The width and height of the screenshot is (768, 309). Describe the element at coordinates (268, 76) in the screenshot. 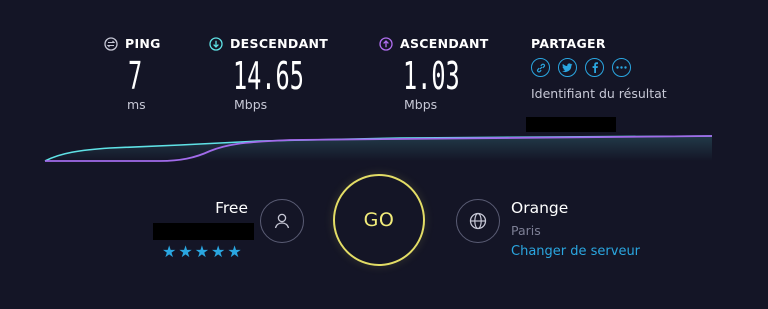

I see `download-value: 14.65` at that location.